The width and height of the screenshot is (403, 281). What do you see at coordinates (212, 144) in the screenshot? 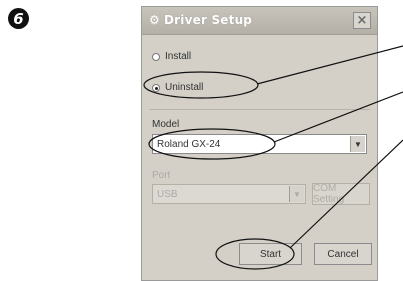
I see `model-callout-ellipse` at bounding box center [212, 144].